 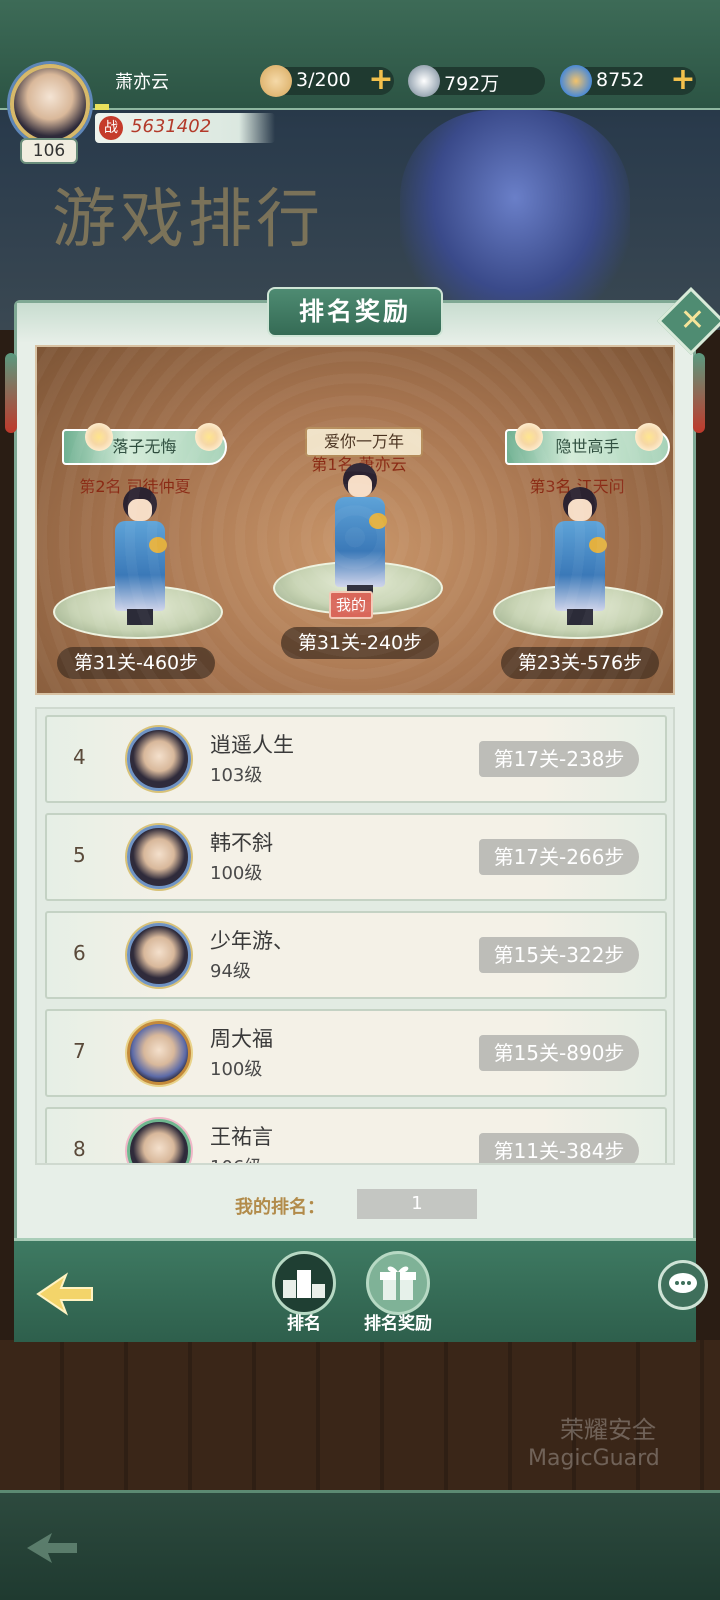 I want to click on panel-title-tab: 排名奖励, so click(x=355, y=312).